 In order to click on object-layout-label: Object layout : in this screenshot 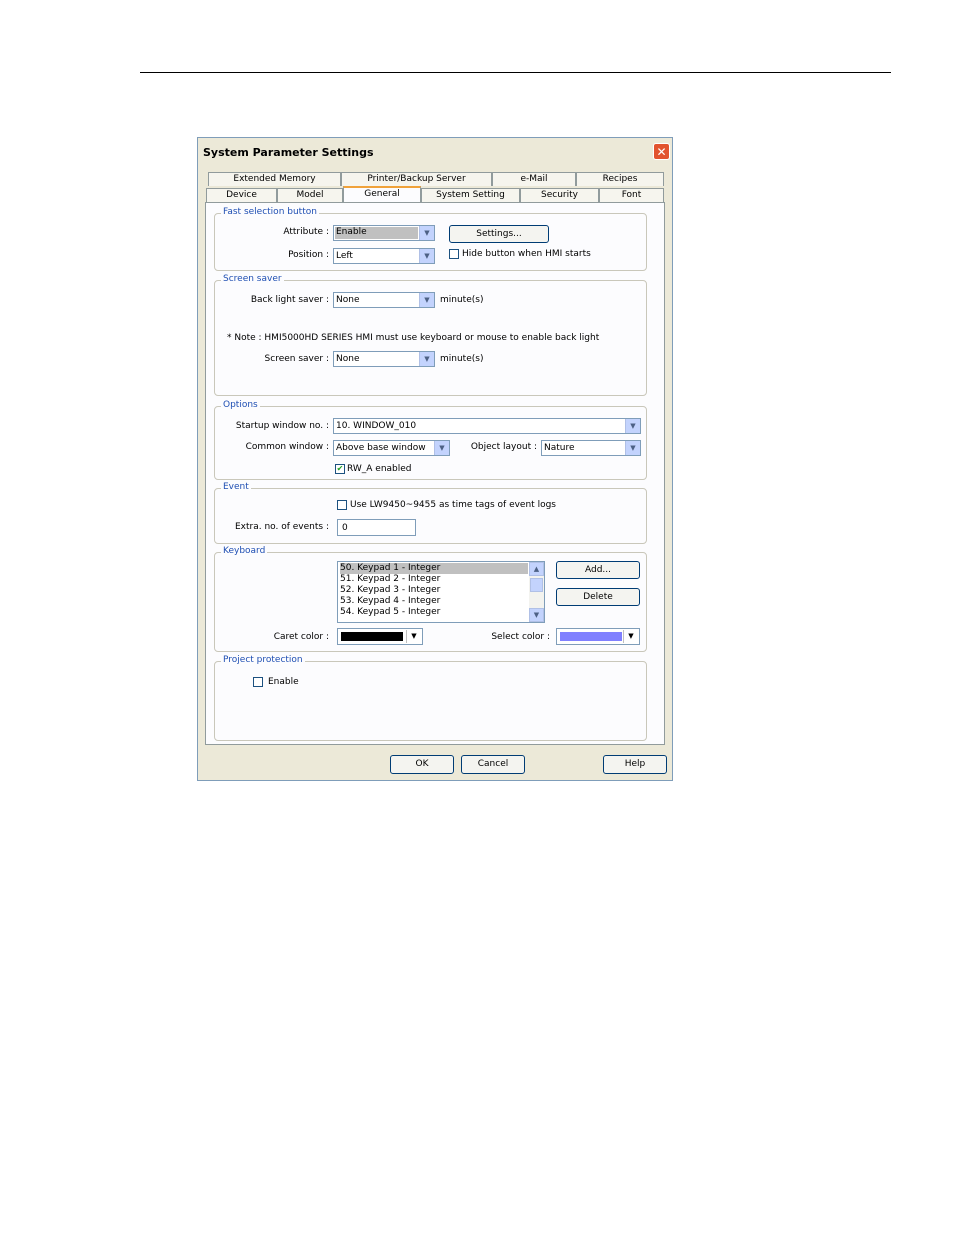, I will do `click(503, 447)`.